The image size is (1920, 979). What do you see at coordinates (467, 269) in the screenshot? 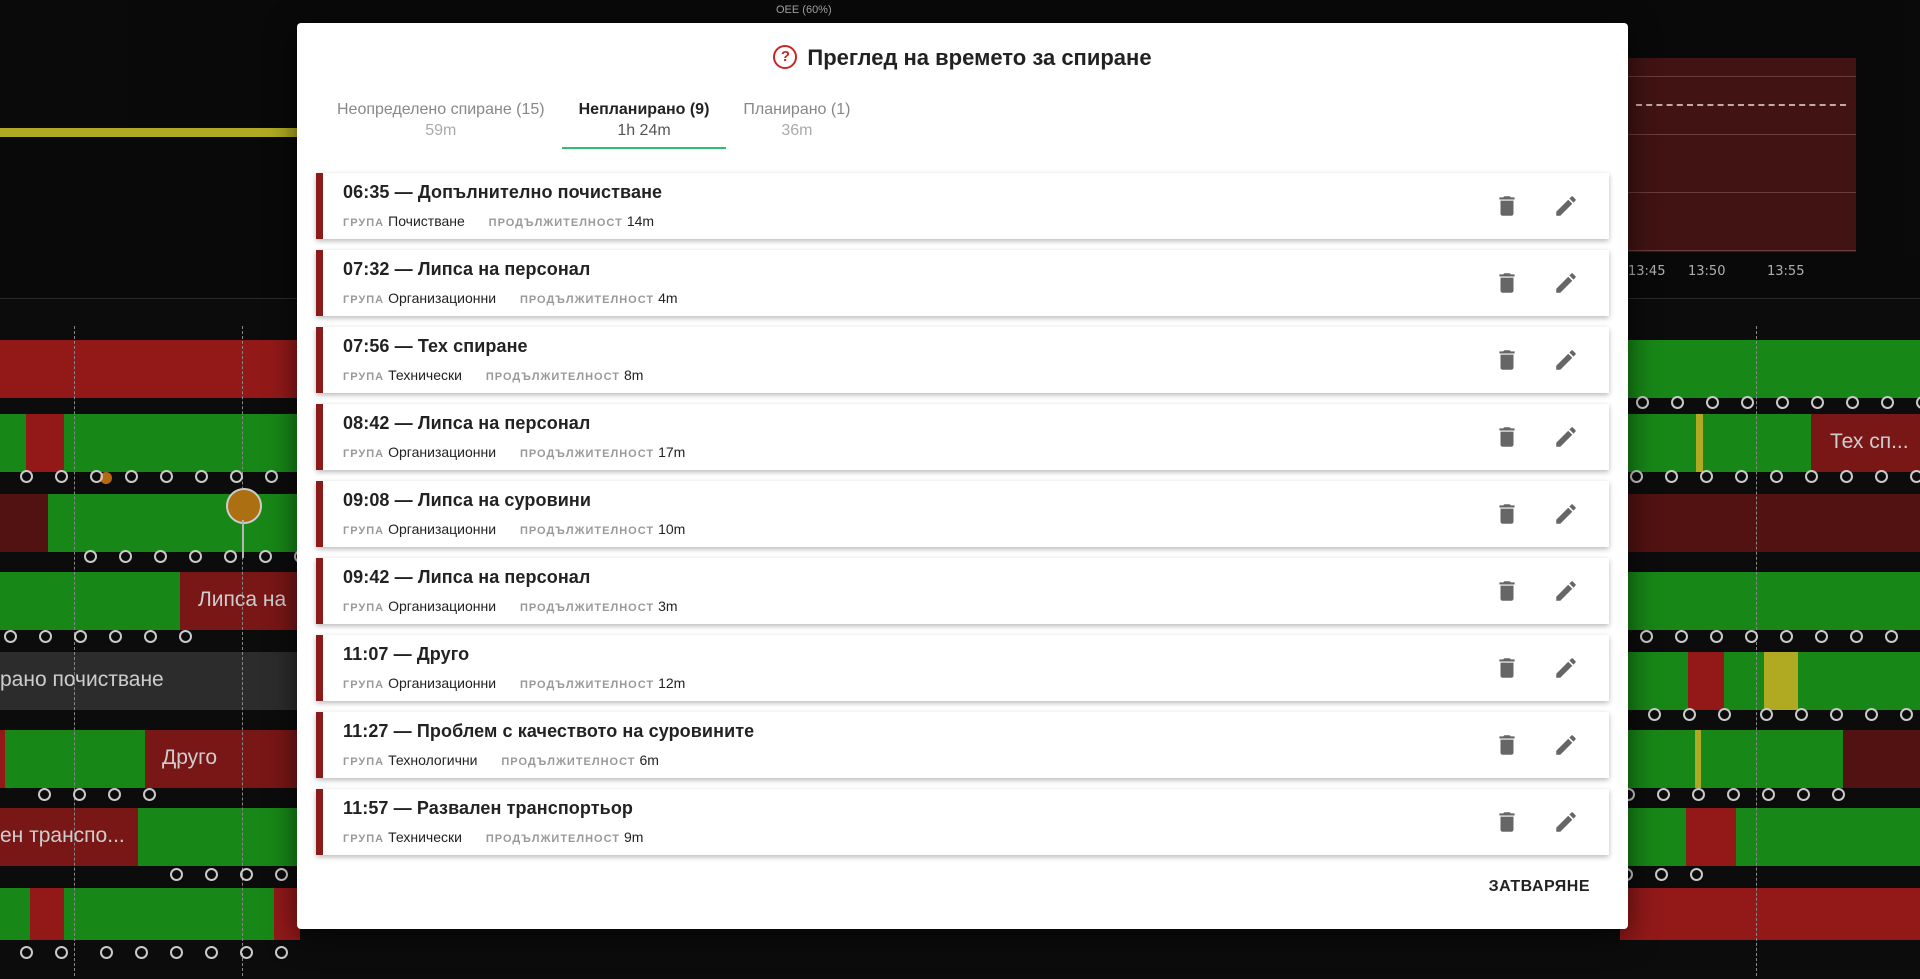
I see `downtime-item-title: 07:32 — Липса на персонал` at bounding box center [467, 269].